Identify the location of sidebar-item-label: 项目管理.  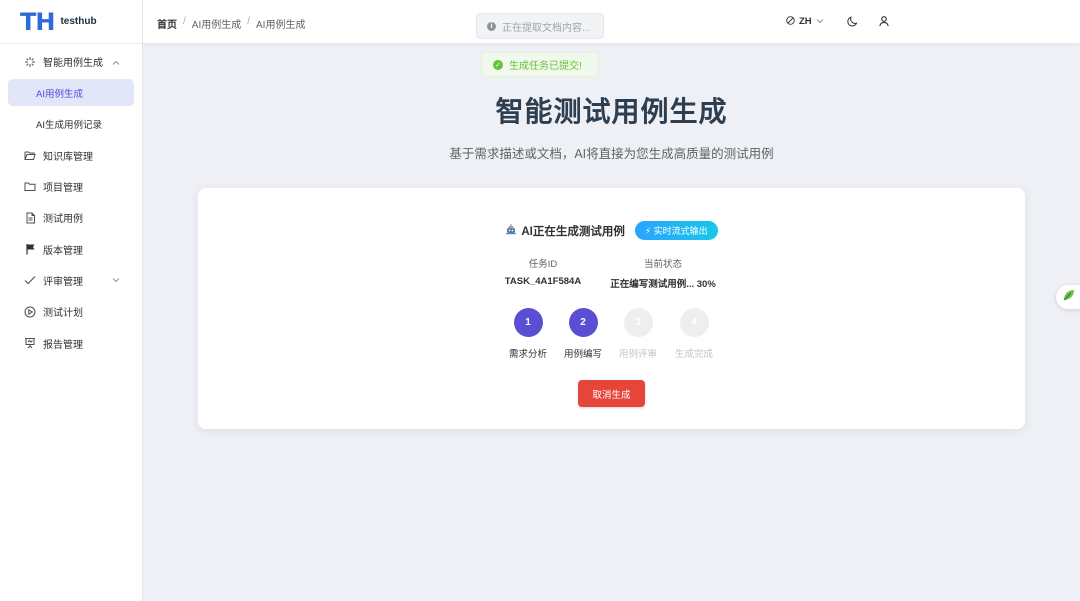
(63, 189).